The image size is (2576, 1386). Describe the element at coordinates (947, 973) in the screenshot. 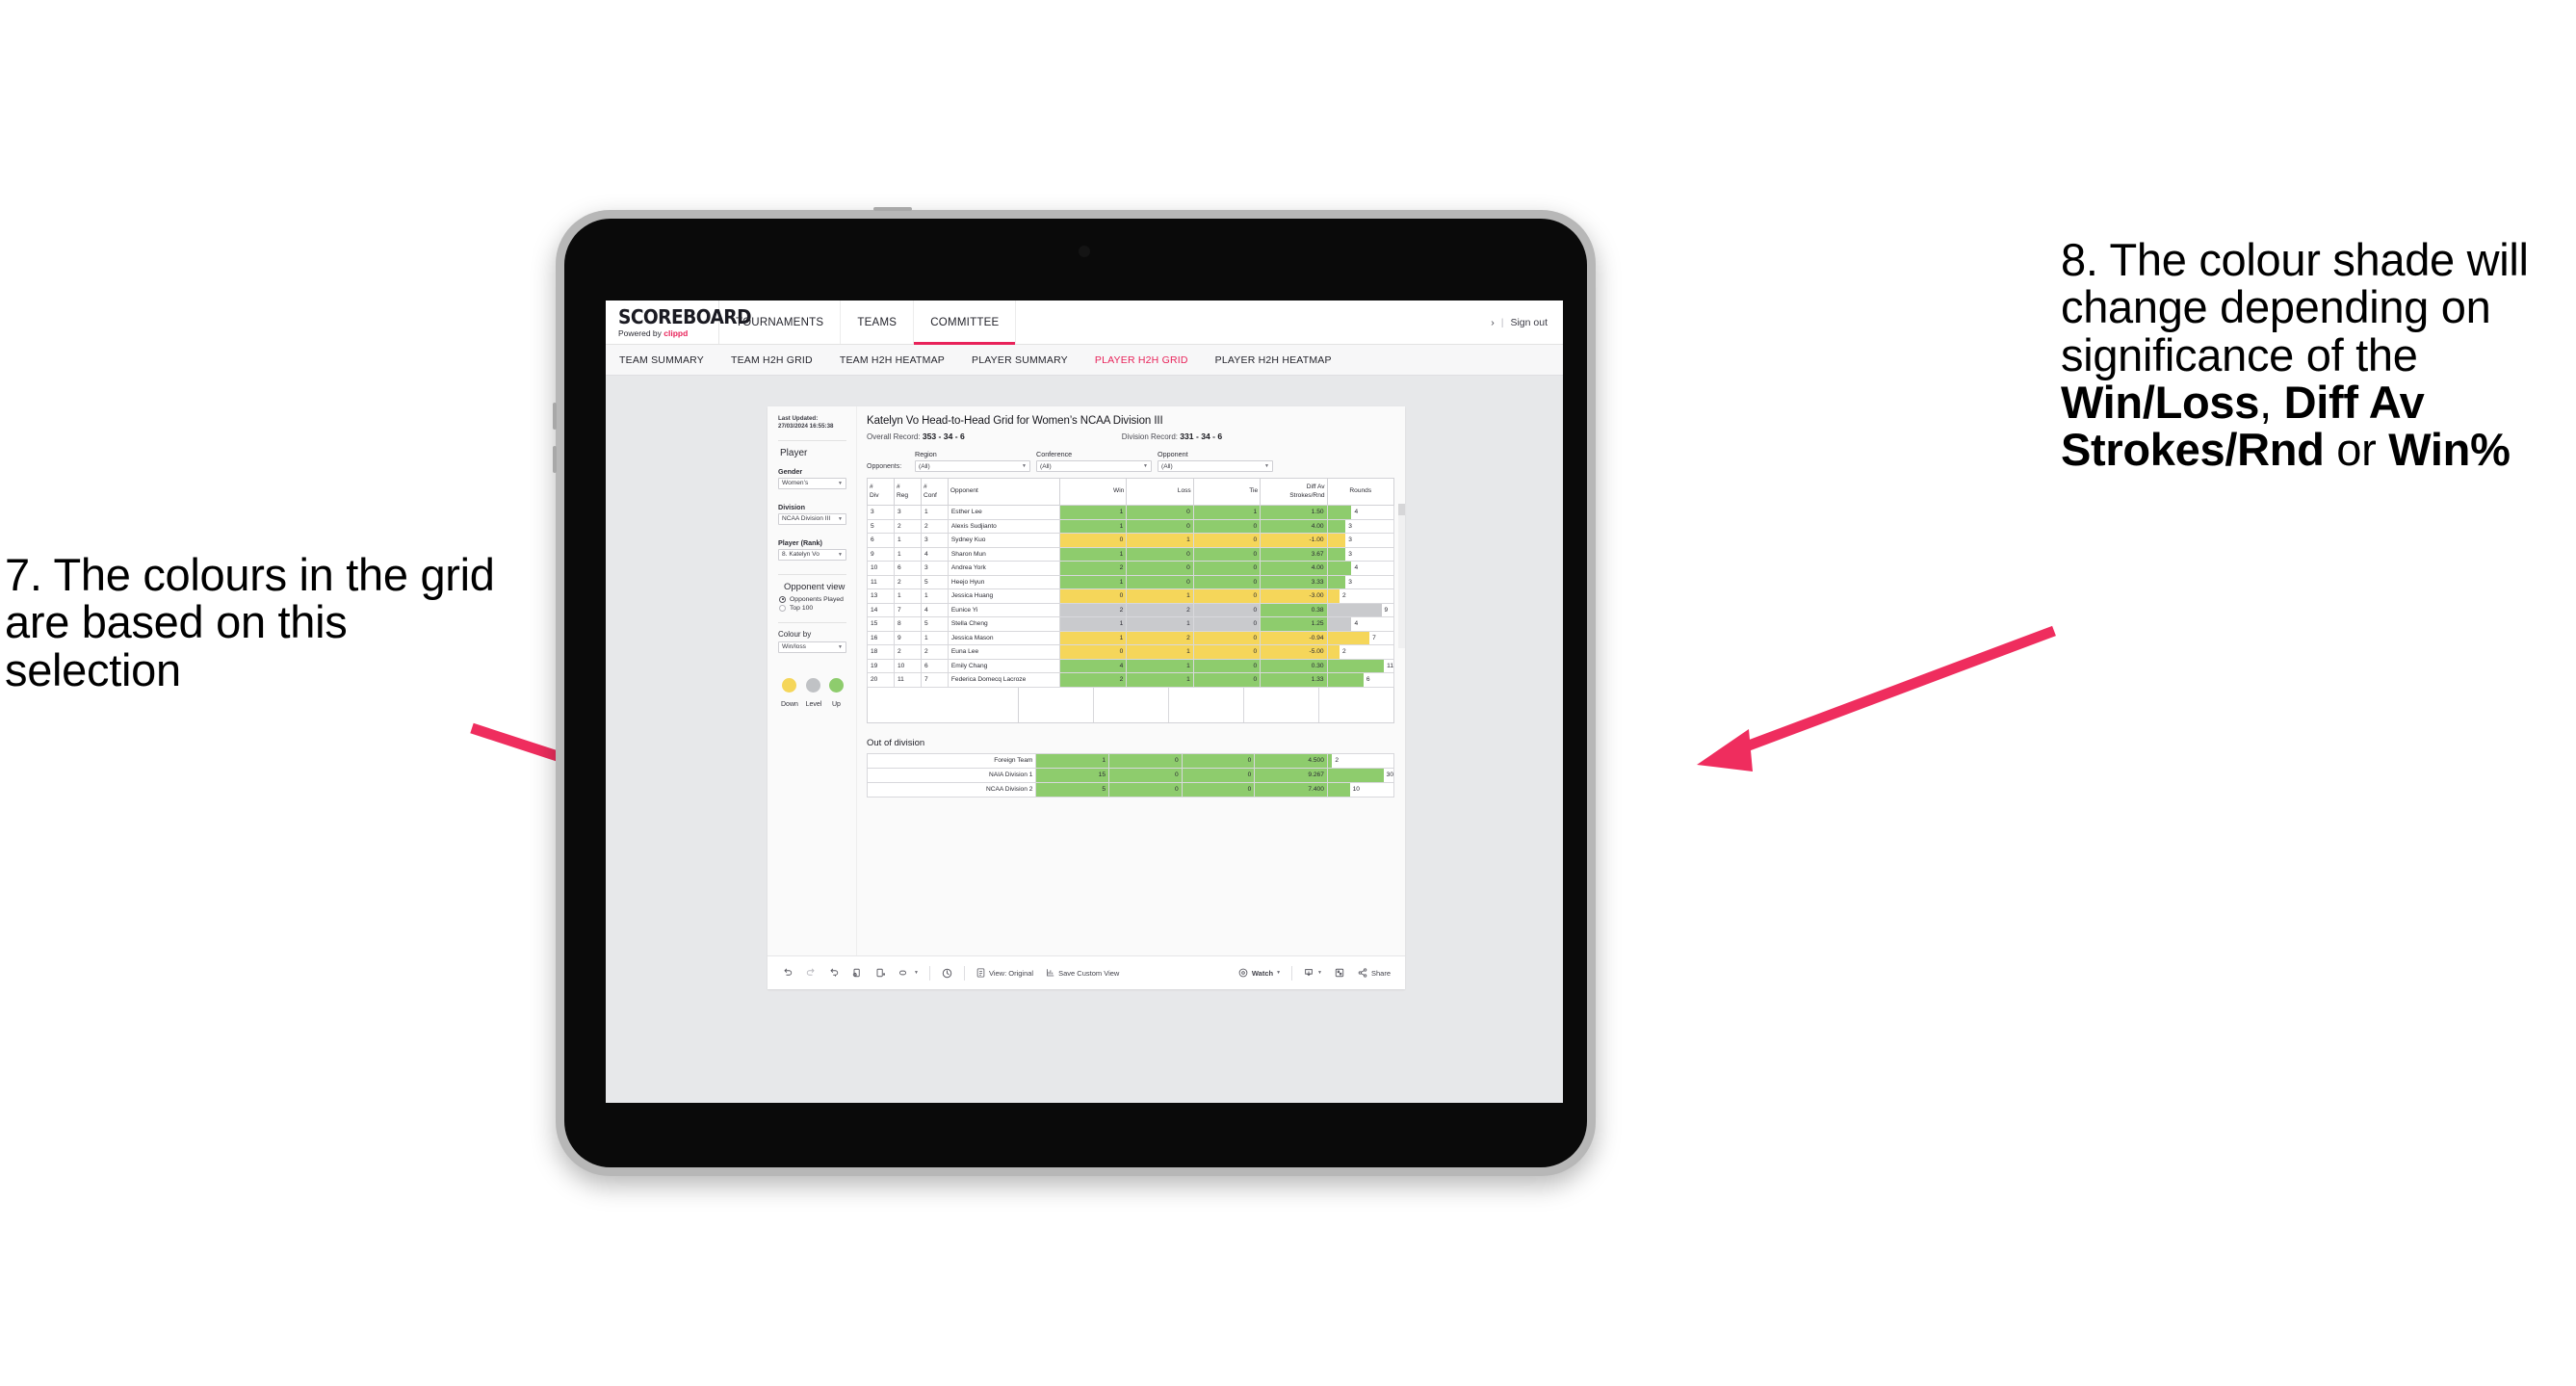

I see `alerts-button` at that location.